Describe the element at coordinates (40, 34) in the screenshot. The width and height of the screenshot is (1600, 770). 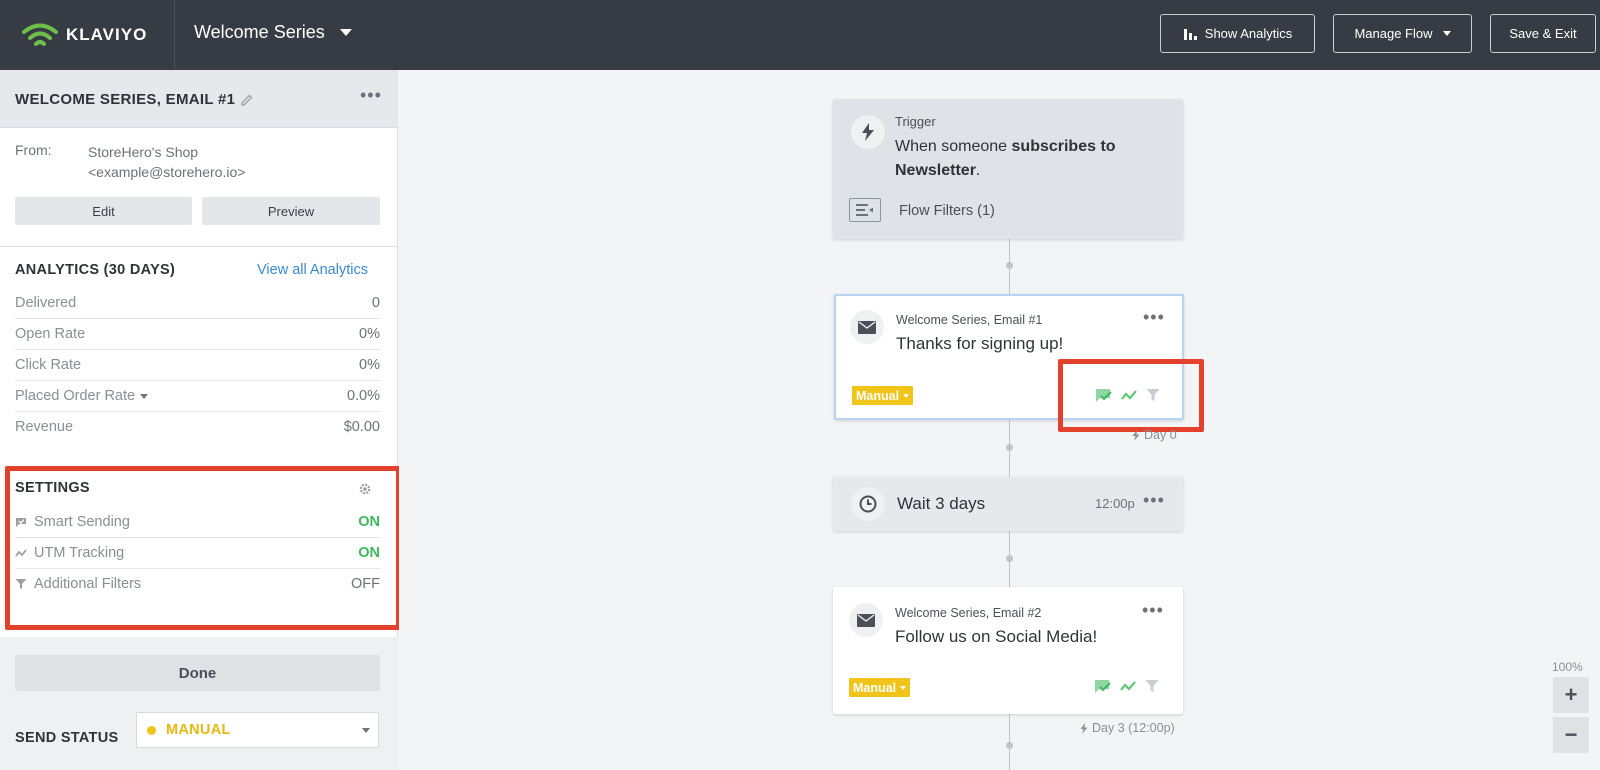
I see `wifi-logo-icon` at that location.